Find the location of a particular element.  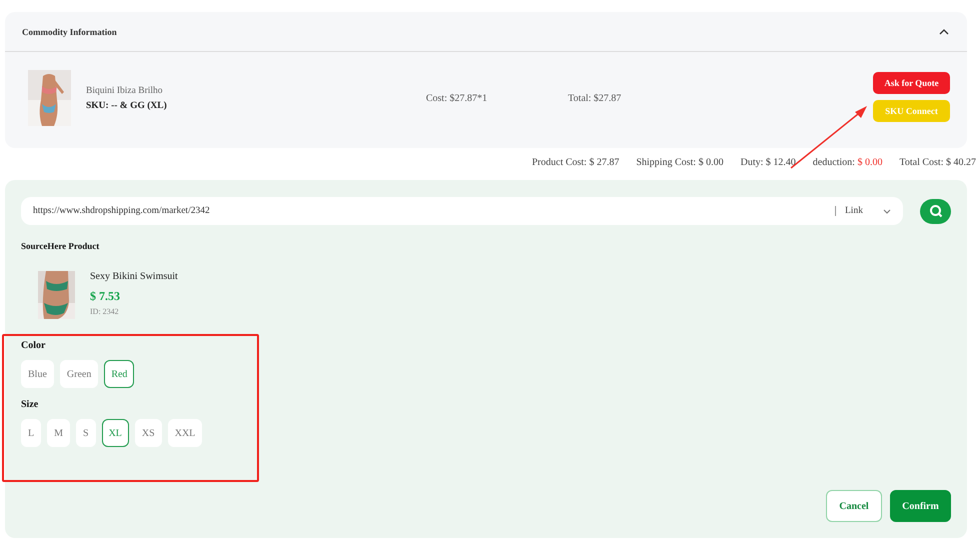

cost-text: Cost: $27.87*1 is located at coordinates (457, 98).